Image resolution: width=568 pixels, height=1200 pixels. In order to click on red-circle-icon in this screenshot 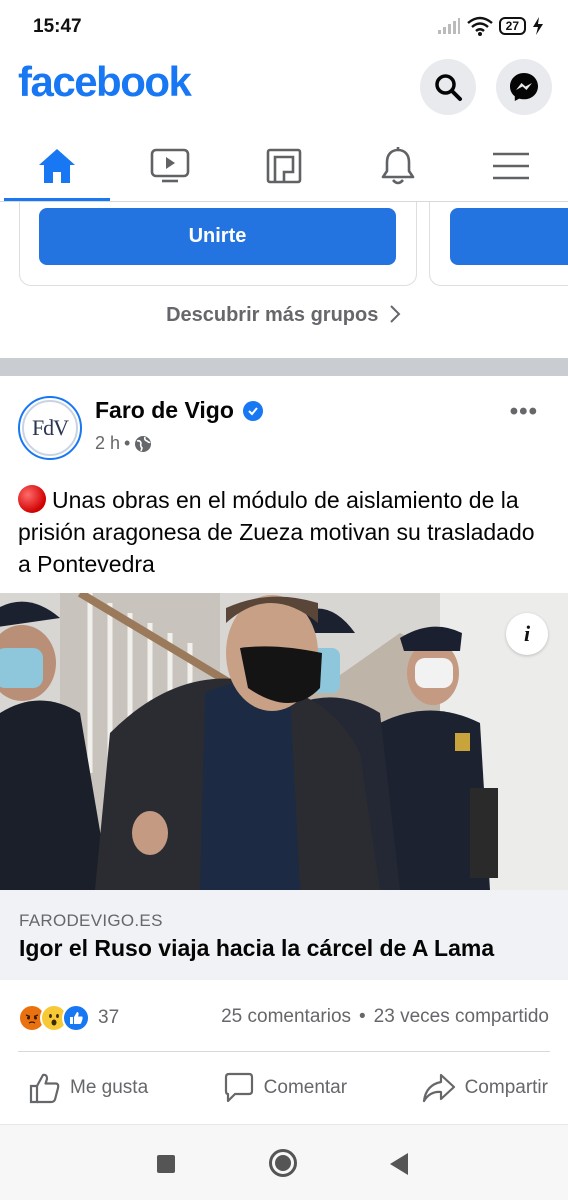, I will do `click(32, 499)`.